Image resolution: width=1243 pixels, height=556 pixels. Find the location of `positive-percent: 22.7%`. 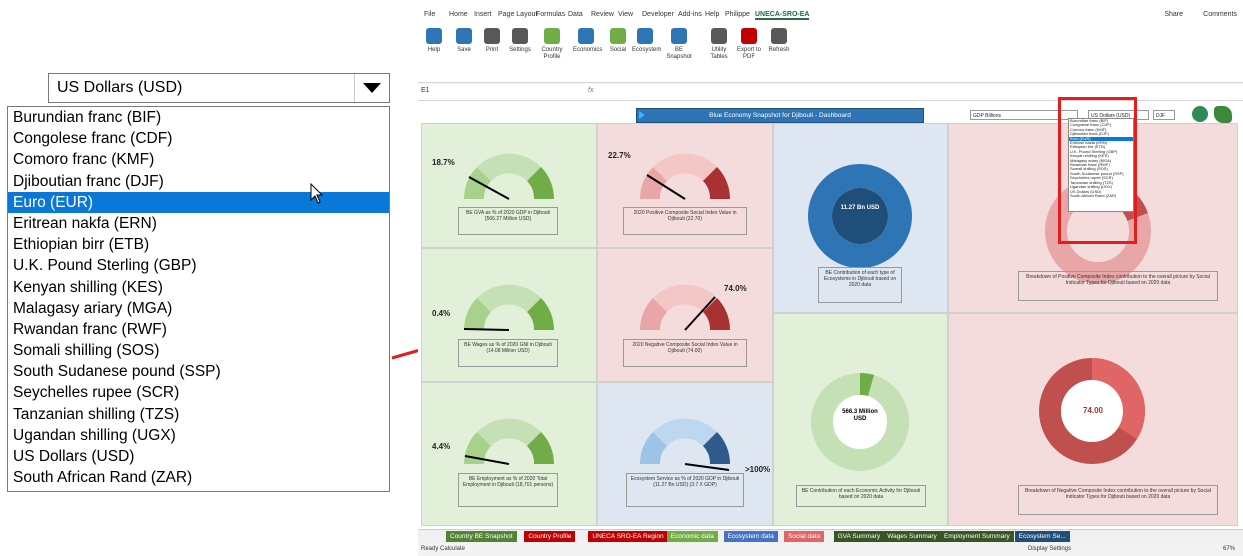

positive-percent: 22.7% is located at coordinates (619, 155).